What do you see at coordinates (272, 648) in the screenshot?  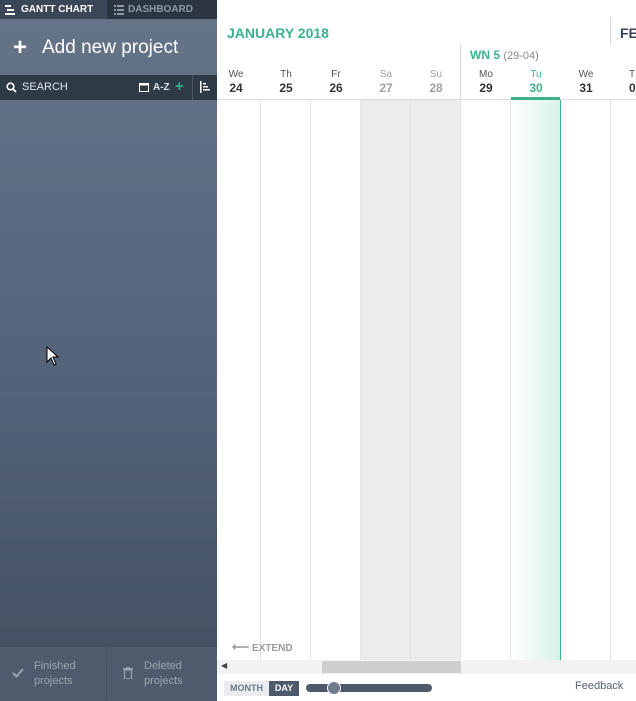 I see `extend-label: EXTEND` at bounding box center [272, 648].